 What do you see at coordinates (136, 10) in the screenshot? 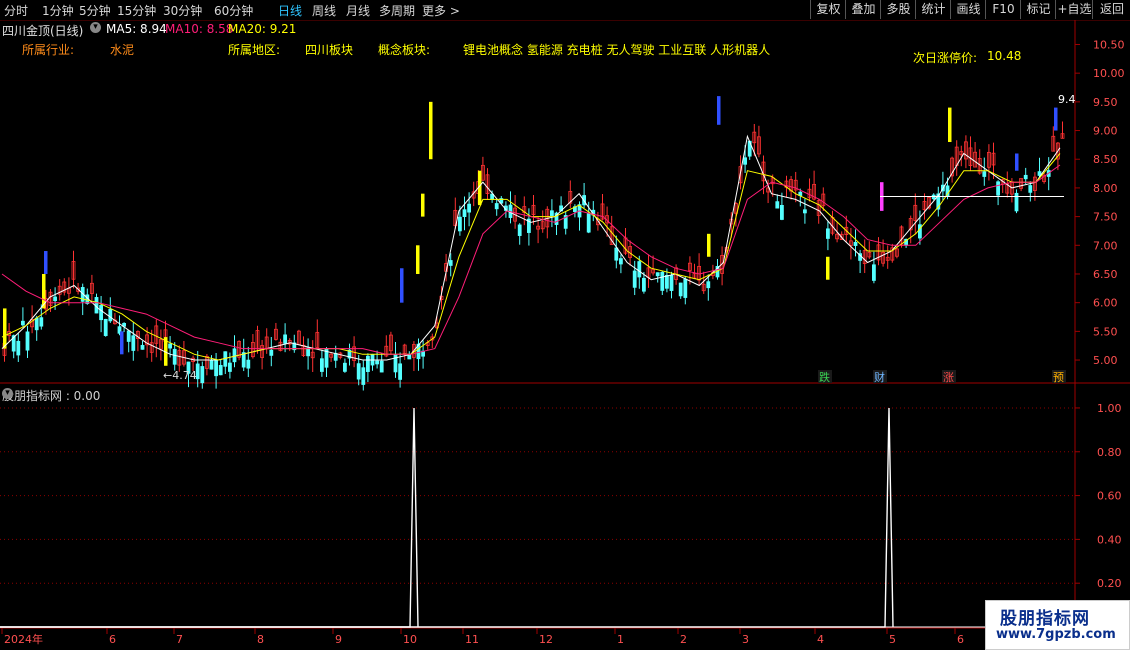
I see `period-tab-3: 15分钟` at bounding box center [136, 10].